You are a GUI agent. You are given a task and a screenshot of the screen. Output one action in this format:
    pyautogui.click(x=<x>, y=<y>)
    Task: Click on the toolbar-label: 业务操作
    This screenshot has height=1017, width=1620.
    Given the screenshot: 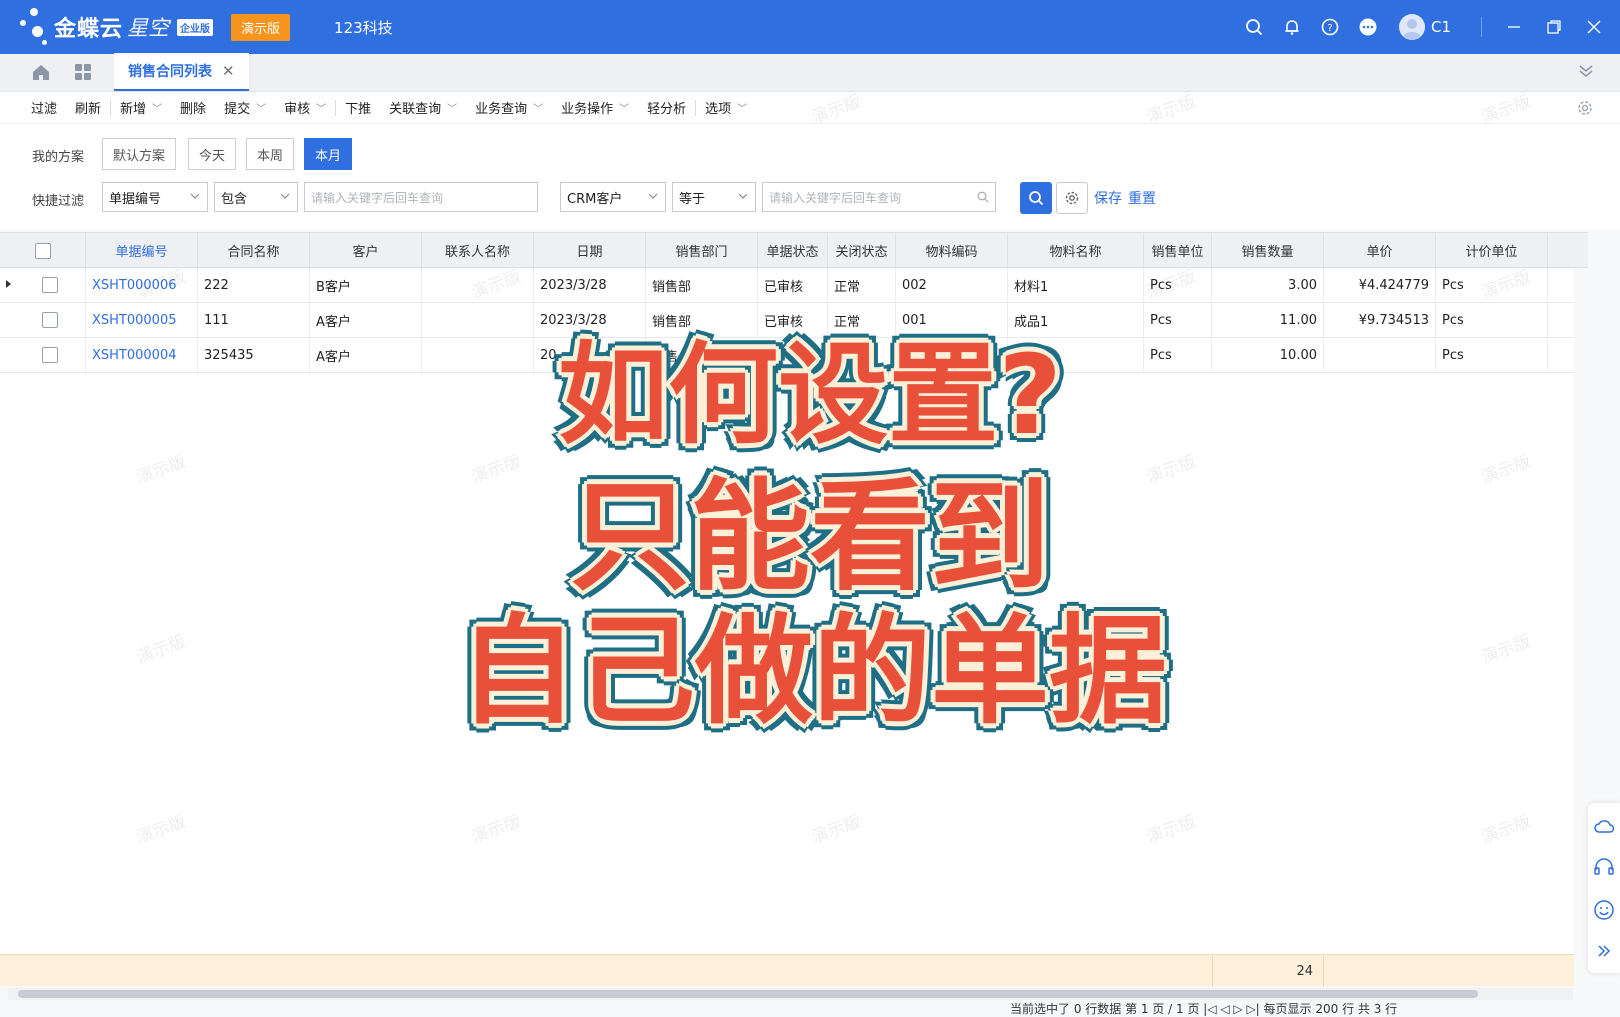 What is the action you would take?
    pyautogui.click(x=587, y=109)
    